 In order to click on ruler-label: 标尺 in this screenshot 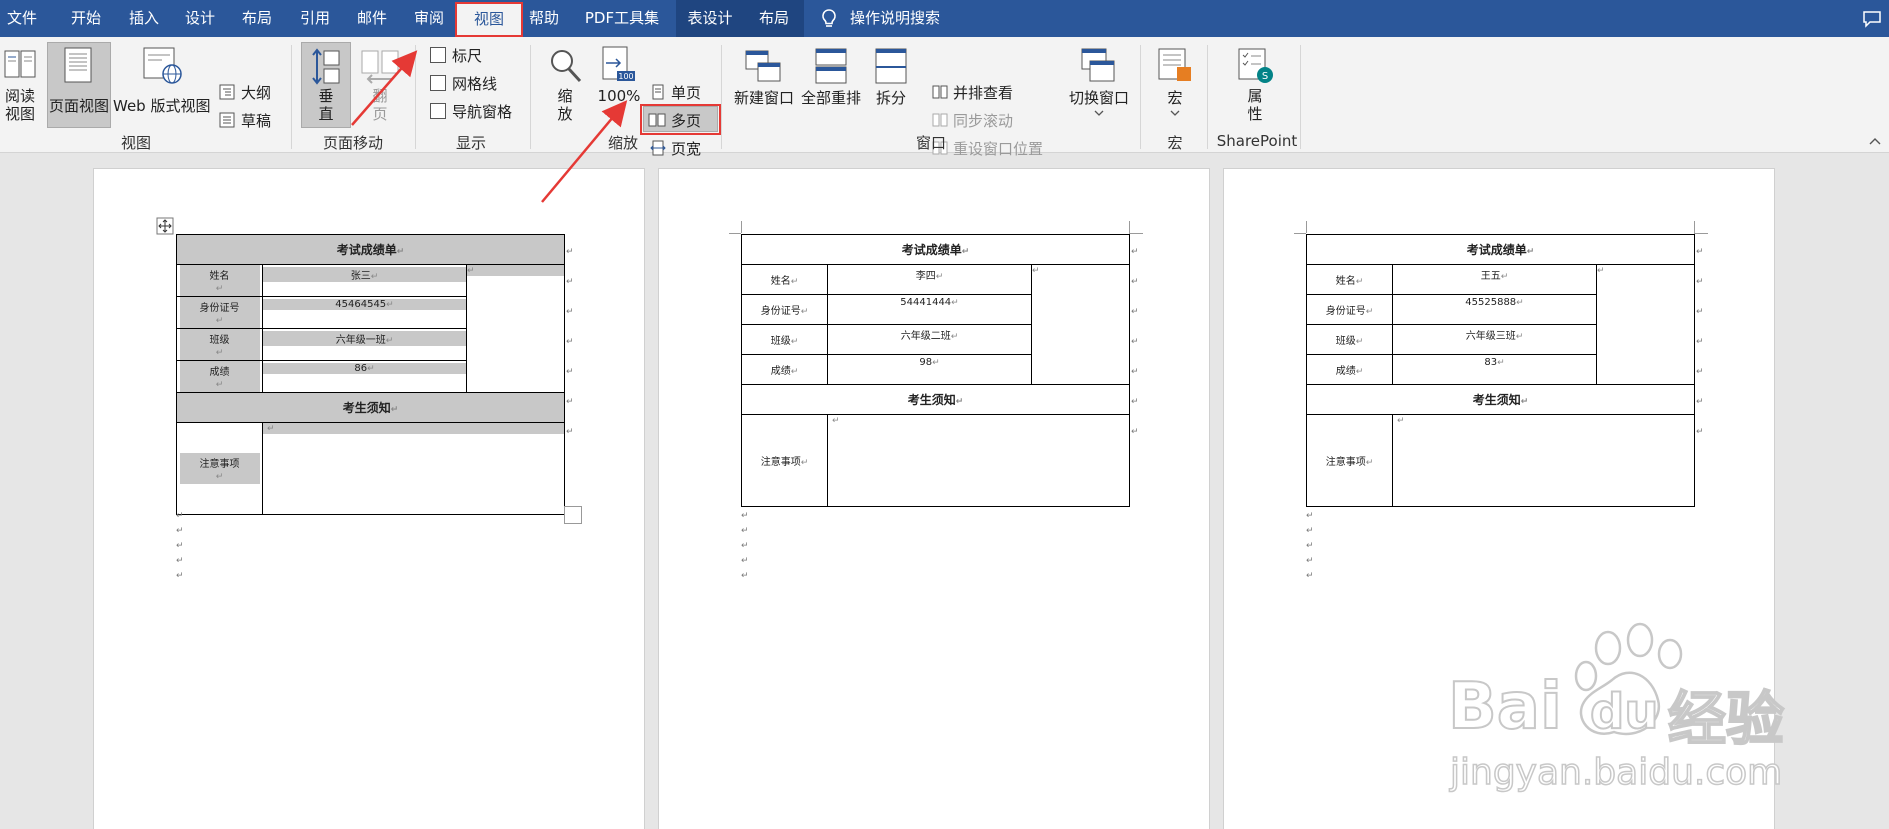, I will do `click(467, 56)`.